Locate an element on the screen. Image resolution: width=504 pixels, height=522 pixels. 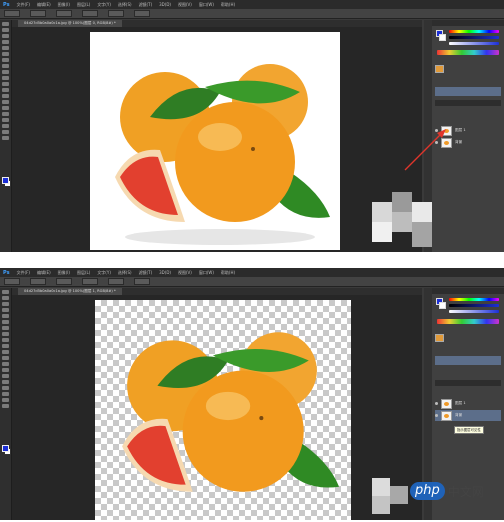
layer-row: 图层 1 is located at coordinates (468, 403).